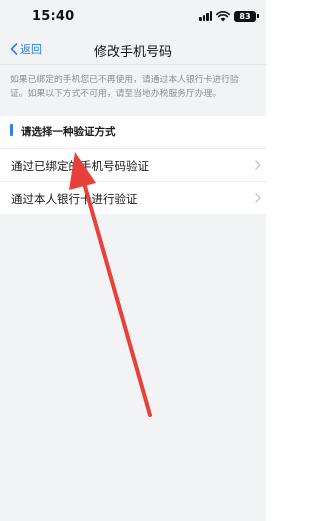  I want to click on status-icons: 83, so click(229, 16).